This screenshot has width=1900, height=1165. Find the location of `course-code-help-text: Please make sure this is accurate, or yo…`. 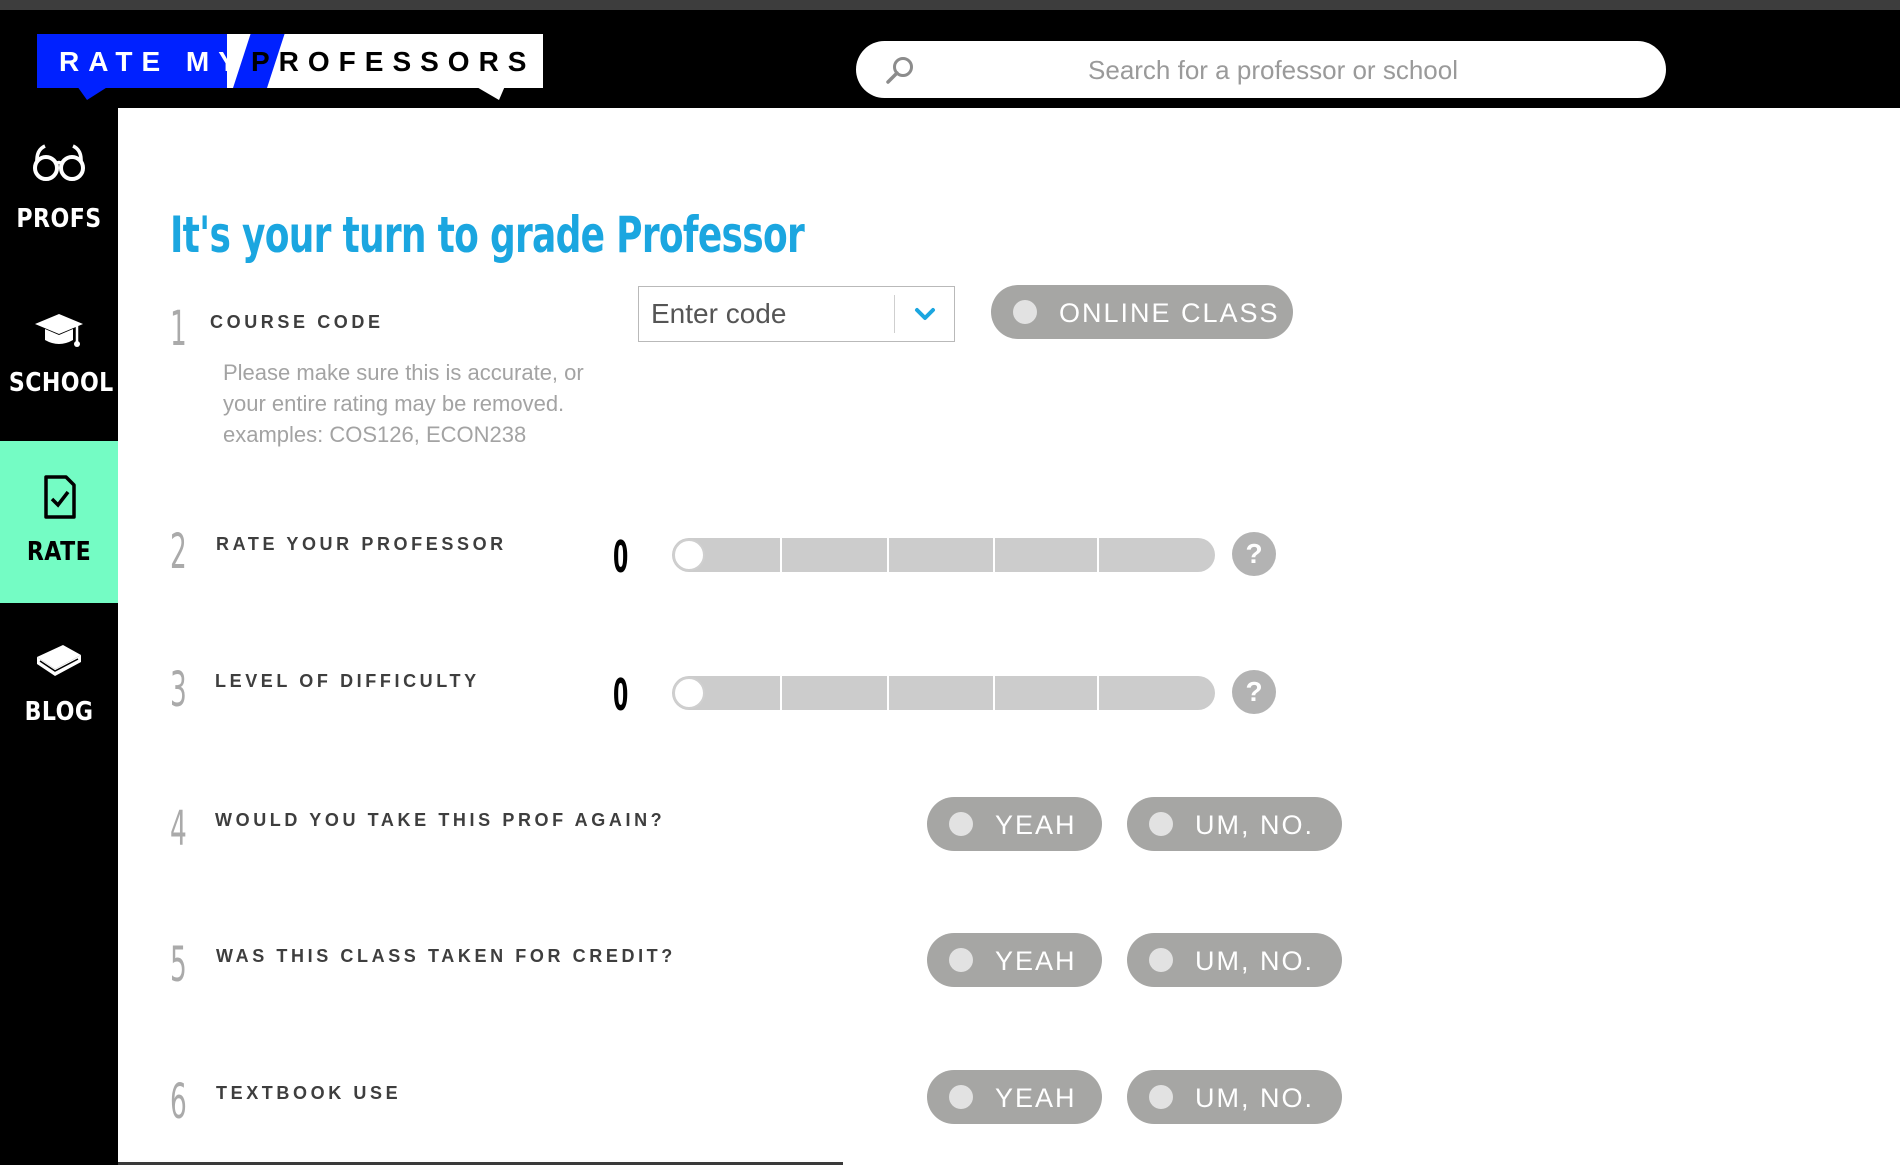

course-code-help-text: Please make sure this is accurate, or yo… is located at coordinates (403, 403).